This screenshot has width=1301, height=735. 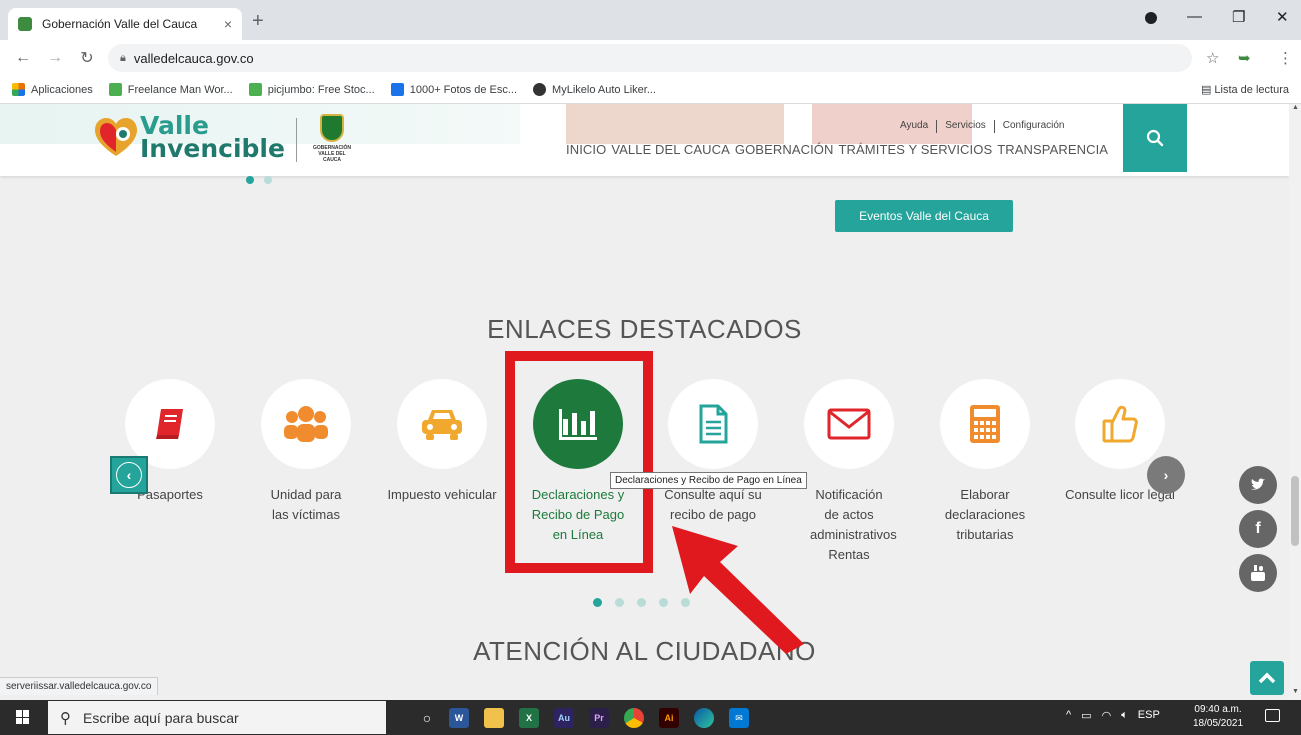 I want to click on tooltip: Declaraciones y Recibo de Pago en Línea, so click(x=708, y=480).